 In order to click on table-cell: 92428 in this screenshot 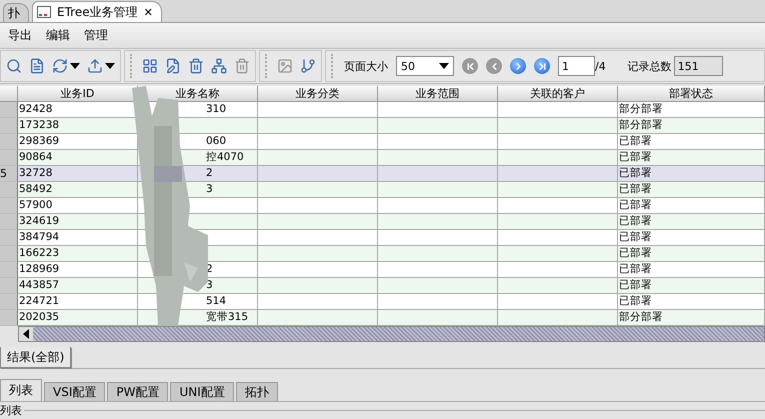, I will do `click(78, 110)`.